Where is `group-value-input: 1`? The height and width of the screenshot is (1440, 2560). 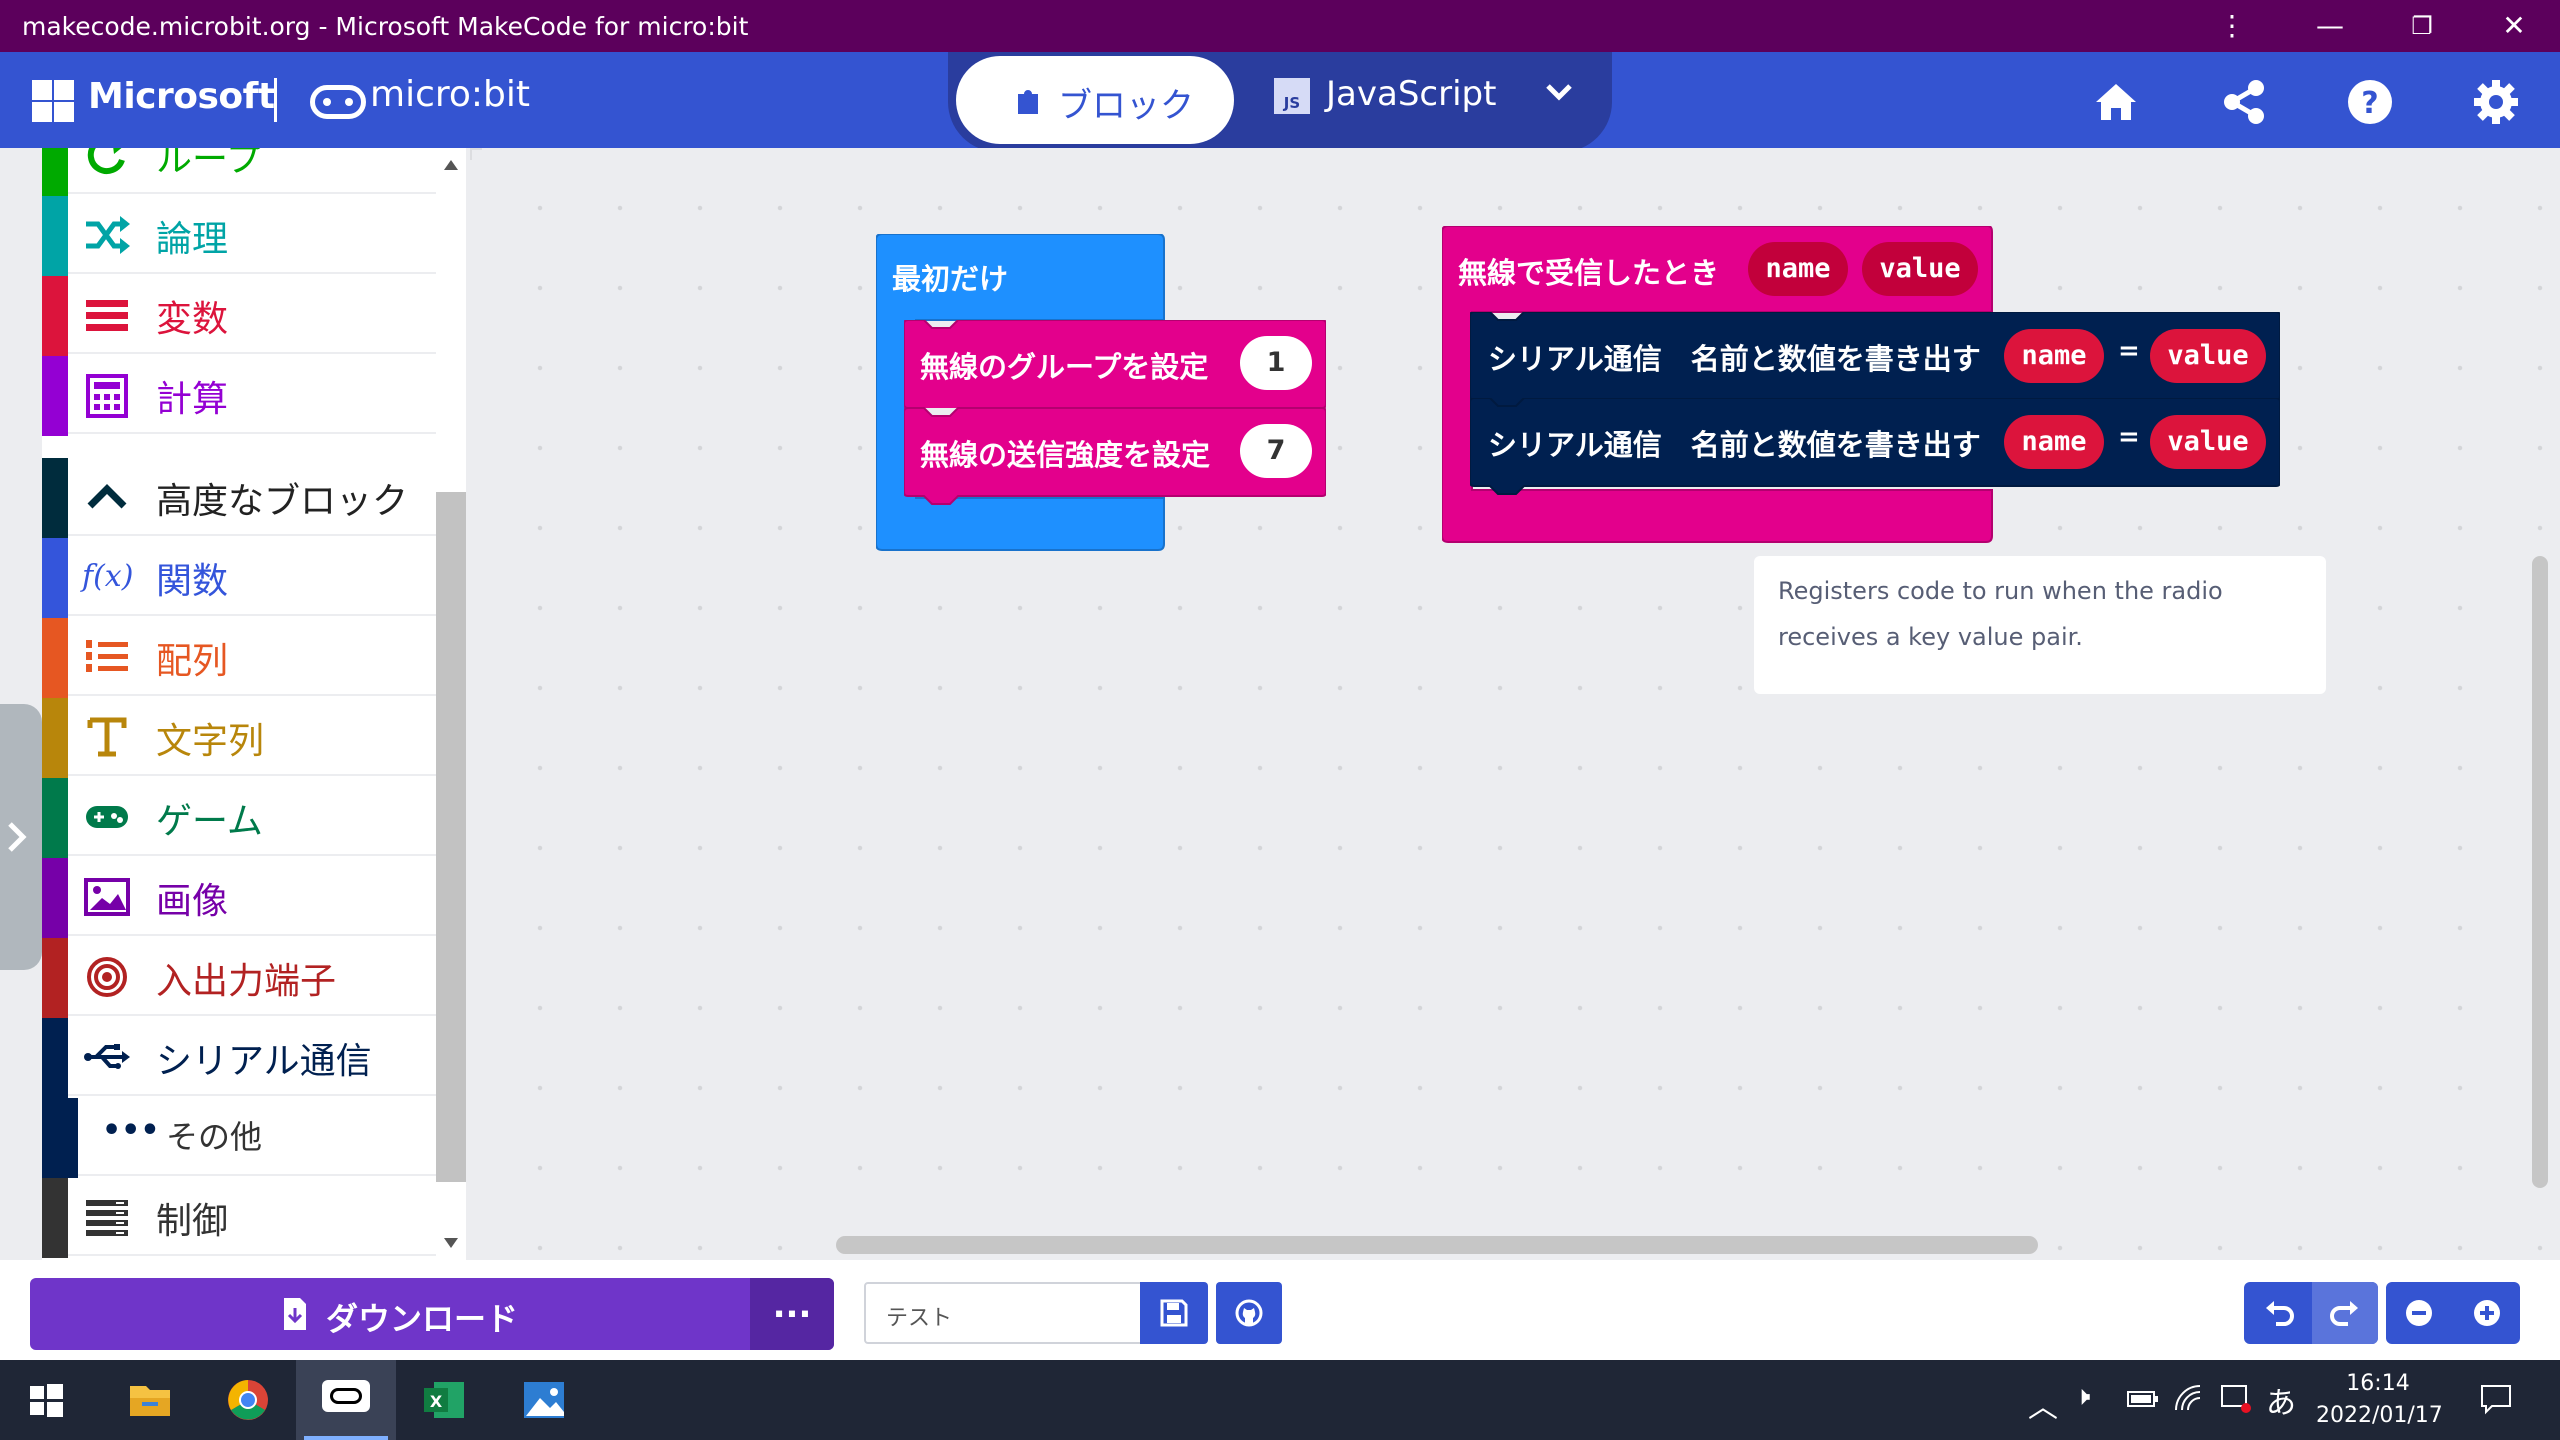
group-value-input: 1 is located at coordinates (1276, 363).